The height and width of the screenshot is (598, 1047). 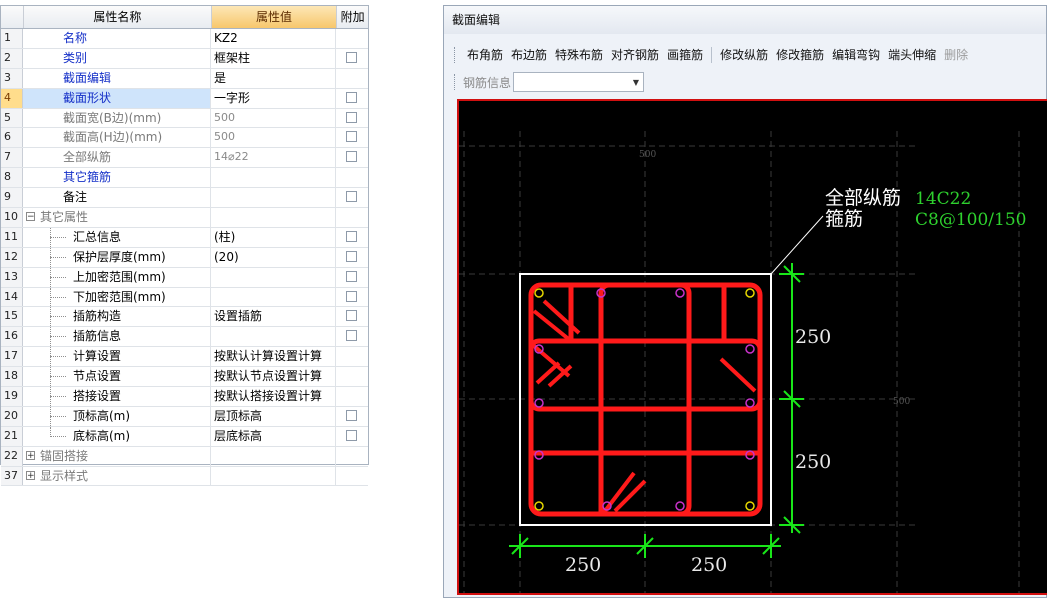 I want to click on toolbar-end-stretch-button: 端头伸缩, so click(x=912, y=55).